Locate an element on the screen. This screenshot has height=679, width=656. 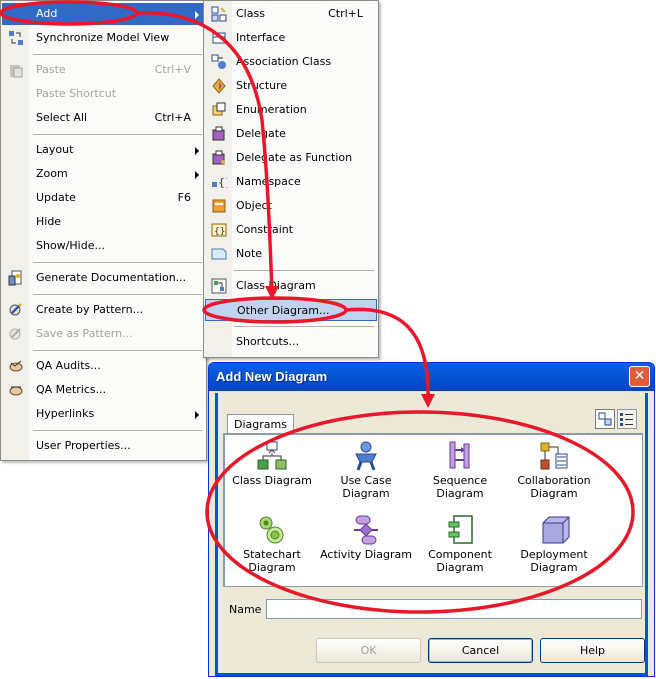
menu-item-zoom: Zoom is located at coordinates (103, 174).